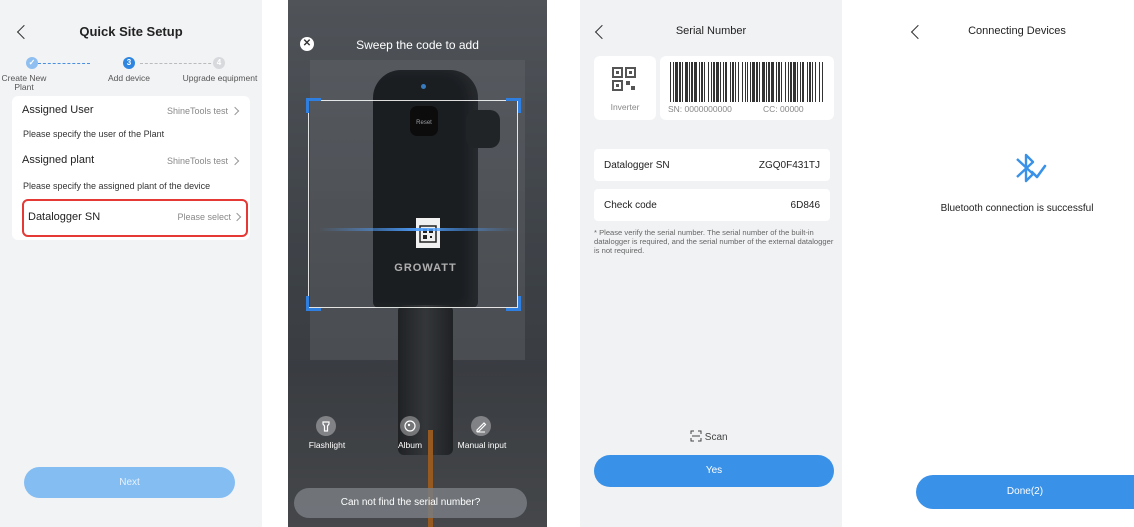  I want to click on cant-find-serial-button: Can not find the serial number?, so click(410, 503).